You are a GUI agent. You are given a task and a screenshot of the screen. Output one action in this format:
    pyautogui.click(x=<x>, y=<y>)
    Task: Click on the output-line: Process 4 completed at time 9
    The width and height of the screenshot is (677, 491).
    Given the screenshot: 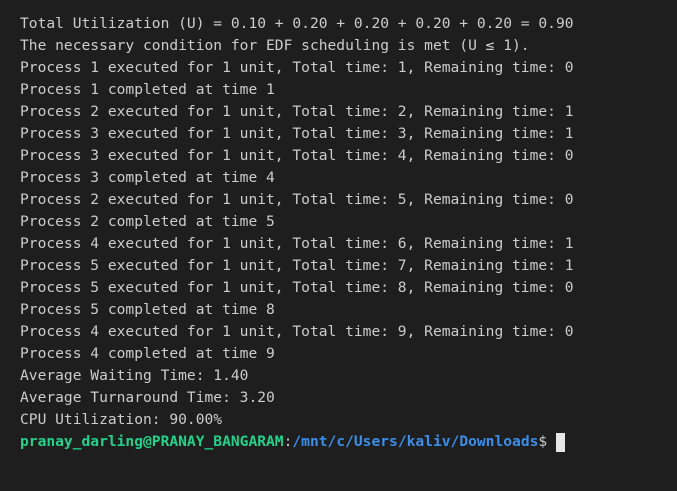 What is the action you would take?
    pyautogui.click(x=147, y=353)
    